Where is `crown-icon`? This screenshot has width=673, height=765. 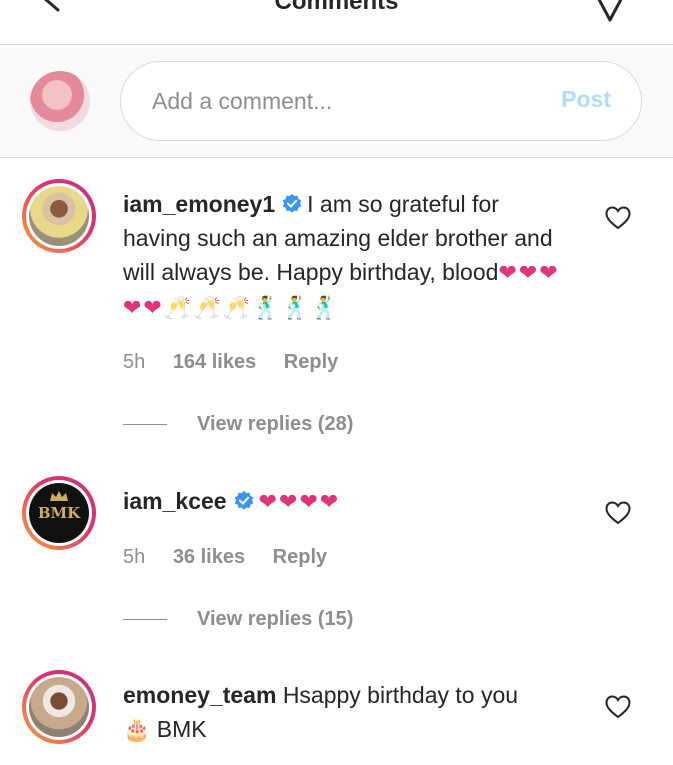 crown-icon is located at coordinates (59, 496).